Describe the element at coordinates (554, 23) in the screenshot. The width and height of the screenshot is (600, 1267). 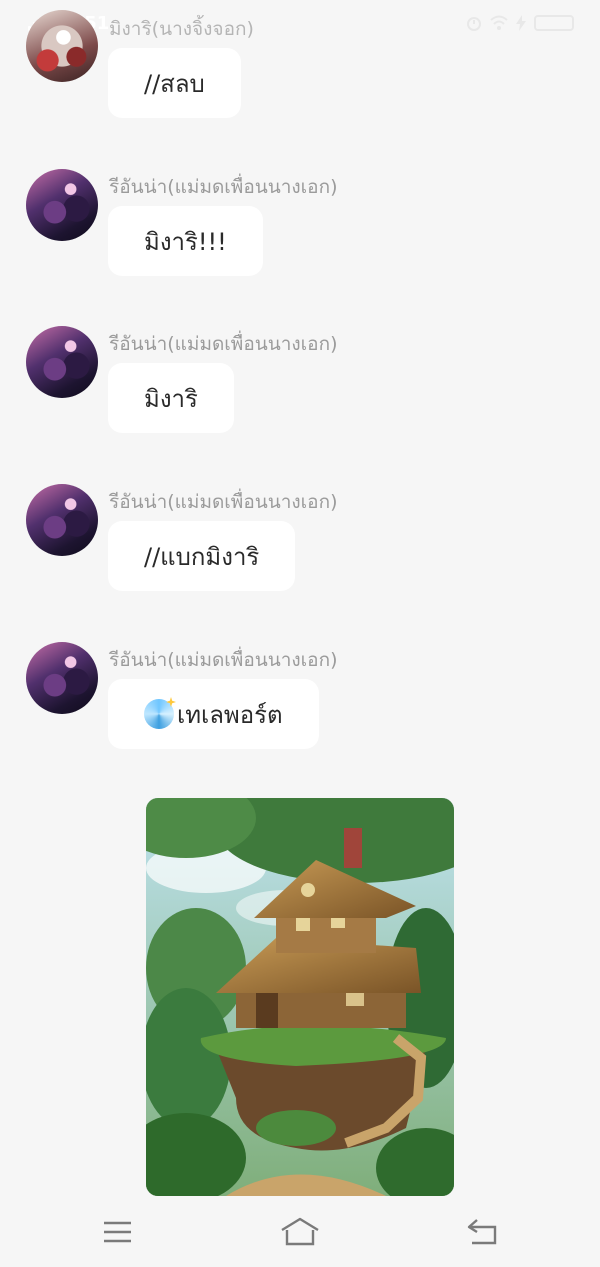
I see `battery-icon` at that location.